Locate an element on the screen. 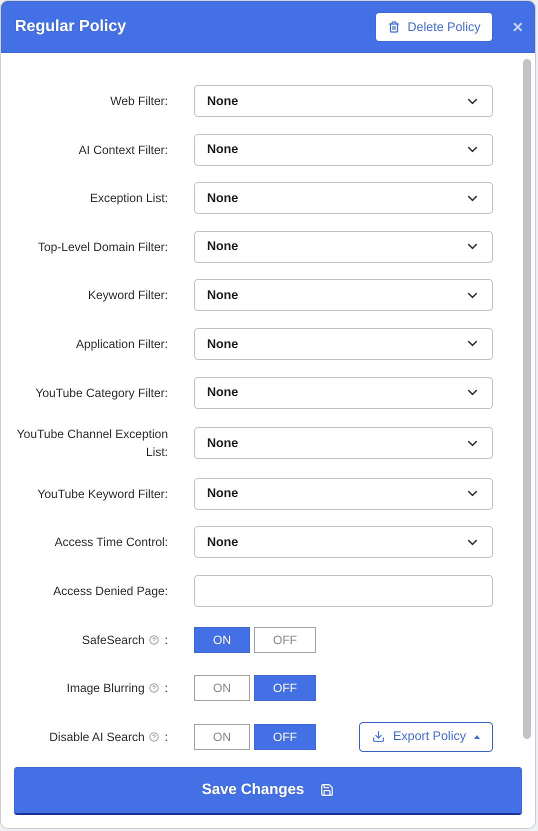 The width and height of the screenshot is (538, 831). field-label: Disable AI Search is located at coordinates (97, 737).